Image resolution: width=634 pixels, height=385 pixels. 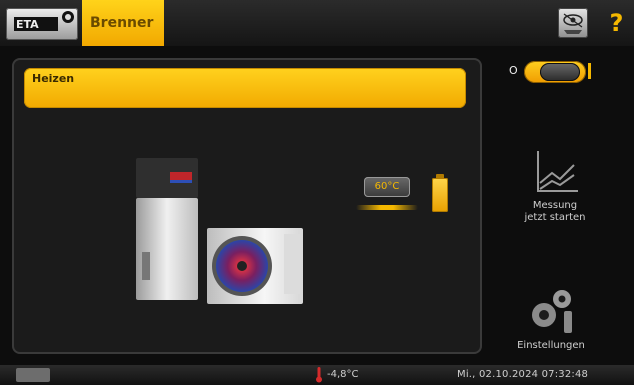 I want to click on eye-icon, so click(x=573, y=23).